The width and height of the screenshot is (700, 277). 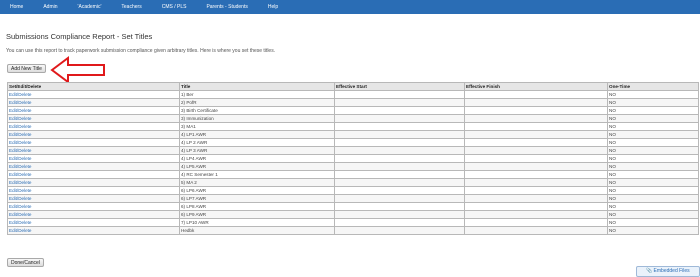 What do you see at coordinates (653, 86) in the screenshot?
I see `column-header-one-time: One-Time` at bounding box center [653, 86].